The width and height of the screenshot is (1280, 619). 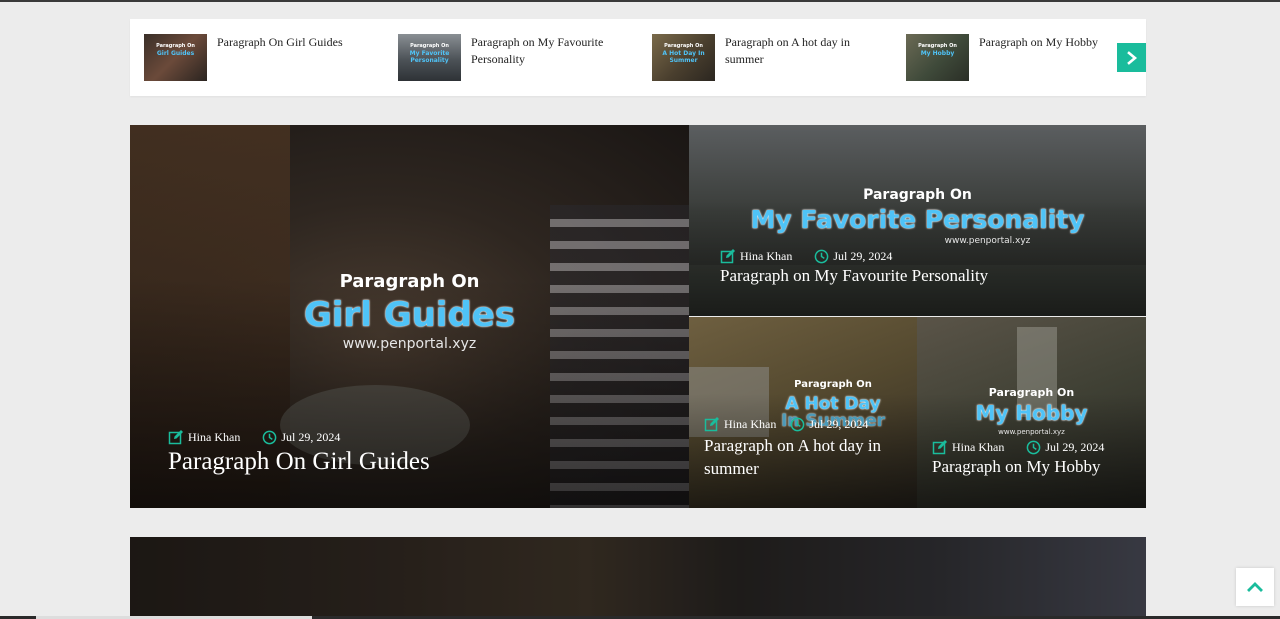 I want to click on post-title: Paragraph on A hot day in summer, so click(x=804, y=457).